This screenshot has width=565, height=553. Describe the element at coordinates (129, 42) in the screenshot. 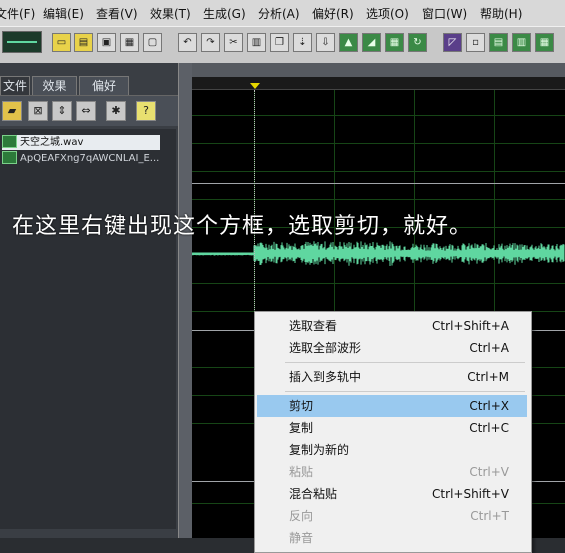

I see `save-as-icon: ▦` at that location.